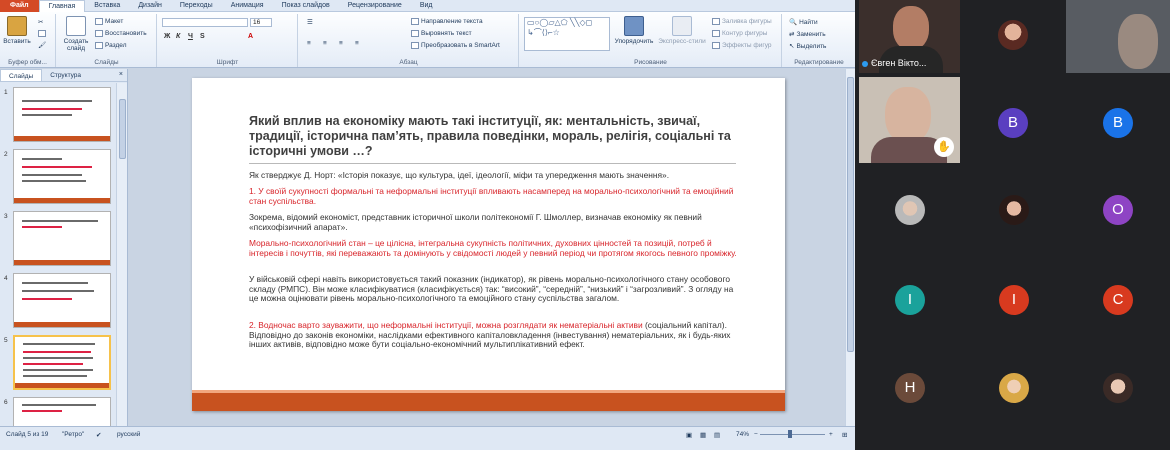  What do you see at coordinates (357, 43) in the screenshot?
I see `justify-button: ≡` at bounding box center [357, 43].